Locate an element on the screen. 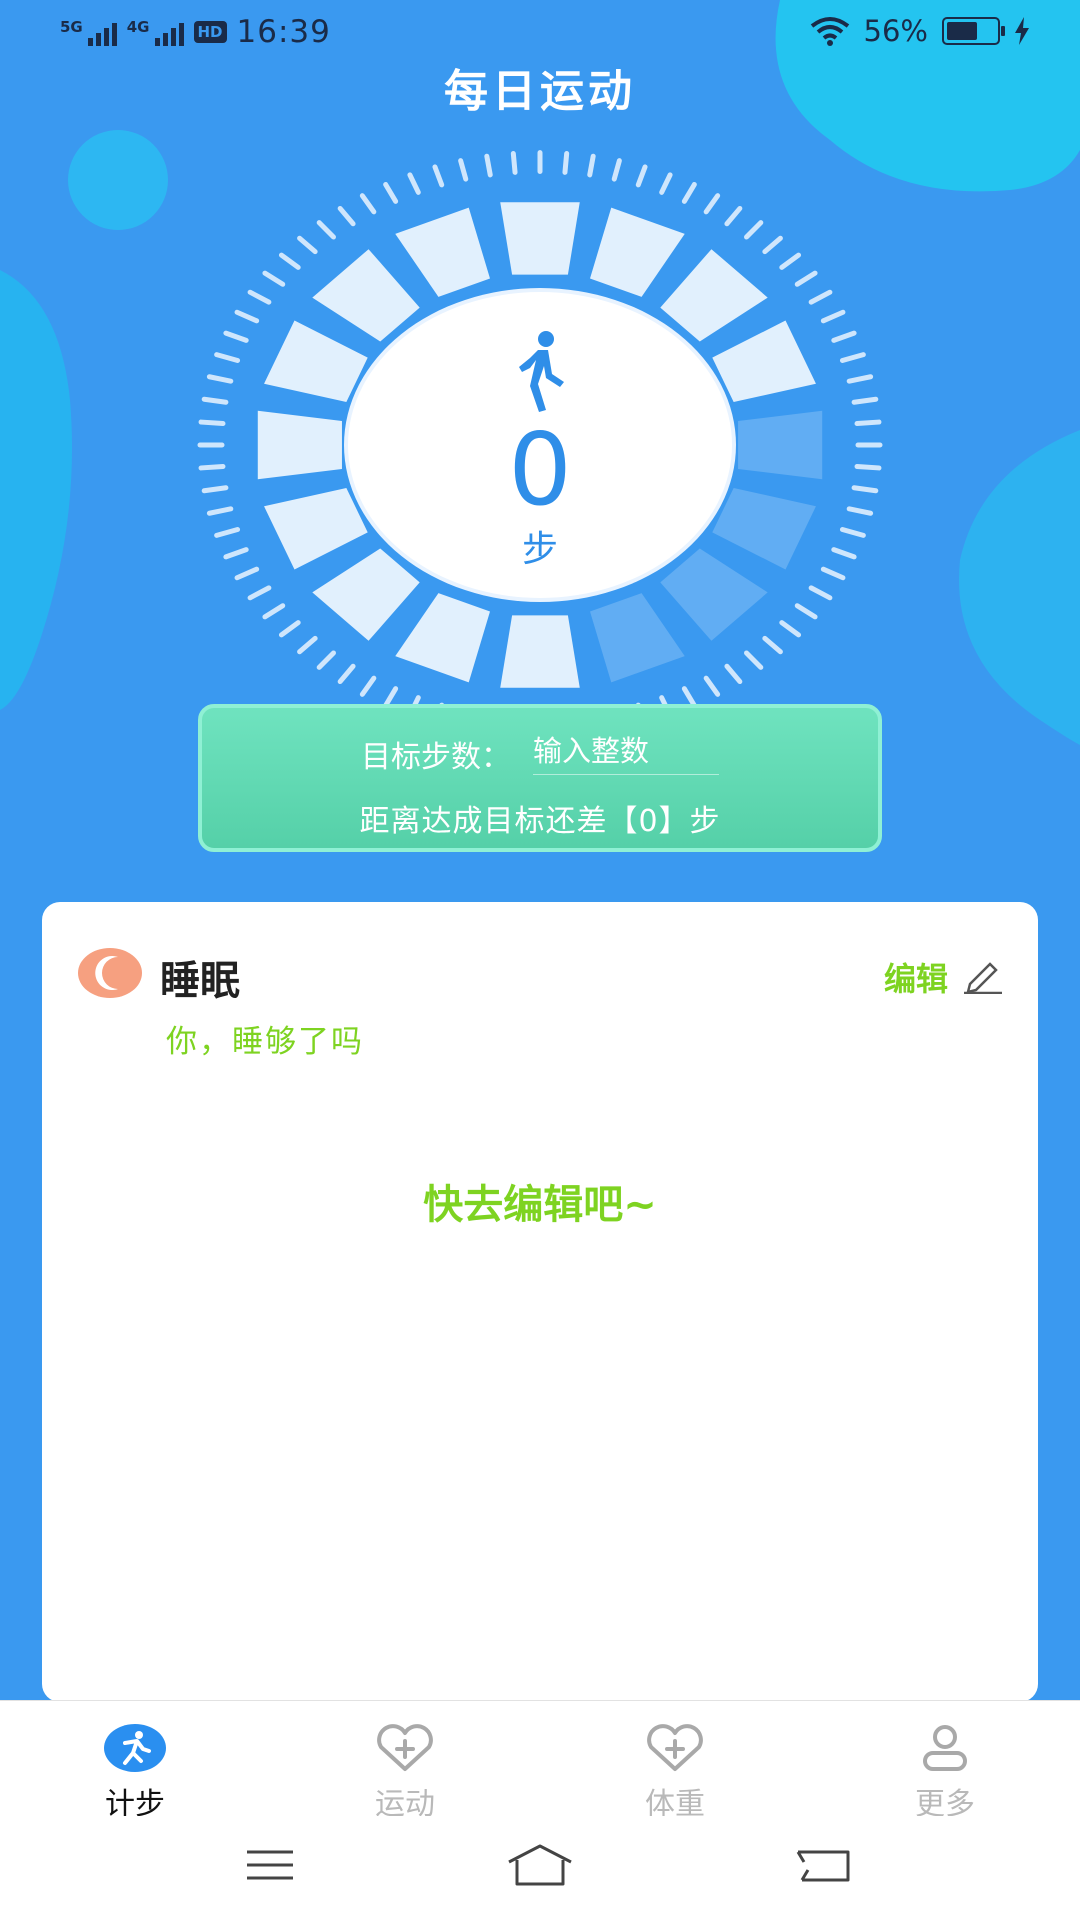 The height and width of the screenshot is (1920, 1080). back-icon is located at coordinates (825, 1865).